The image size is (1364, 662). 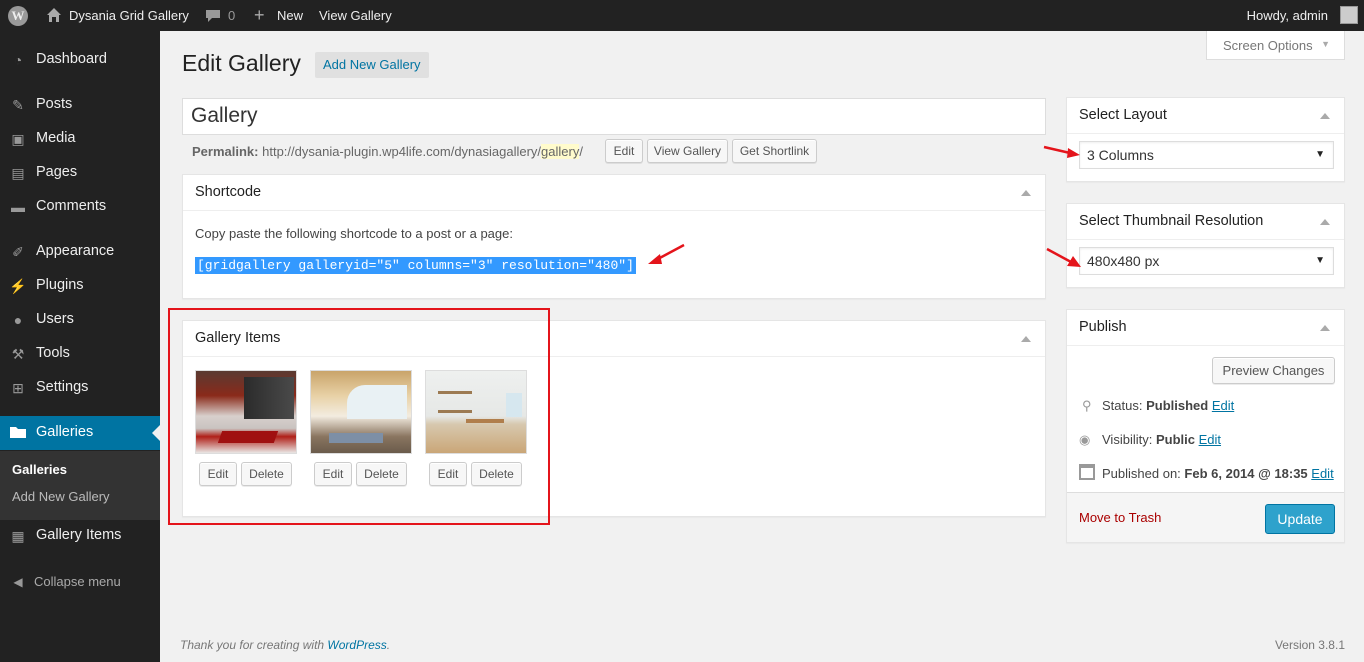 I want to click on wrench-icon: ⚒, so click(x=18, y=354).